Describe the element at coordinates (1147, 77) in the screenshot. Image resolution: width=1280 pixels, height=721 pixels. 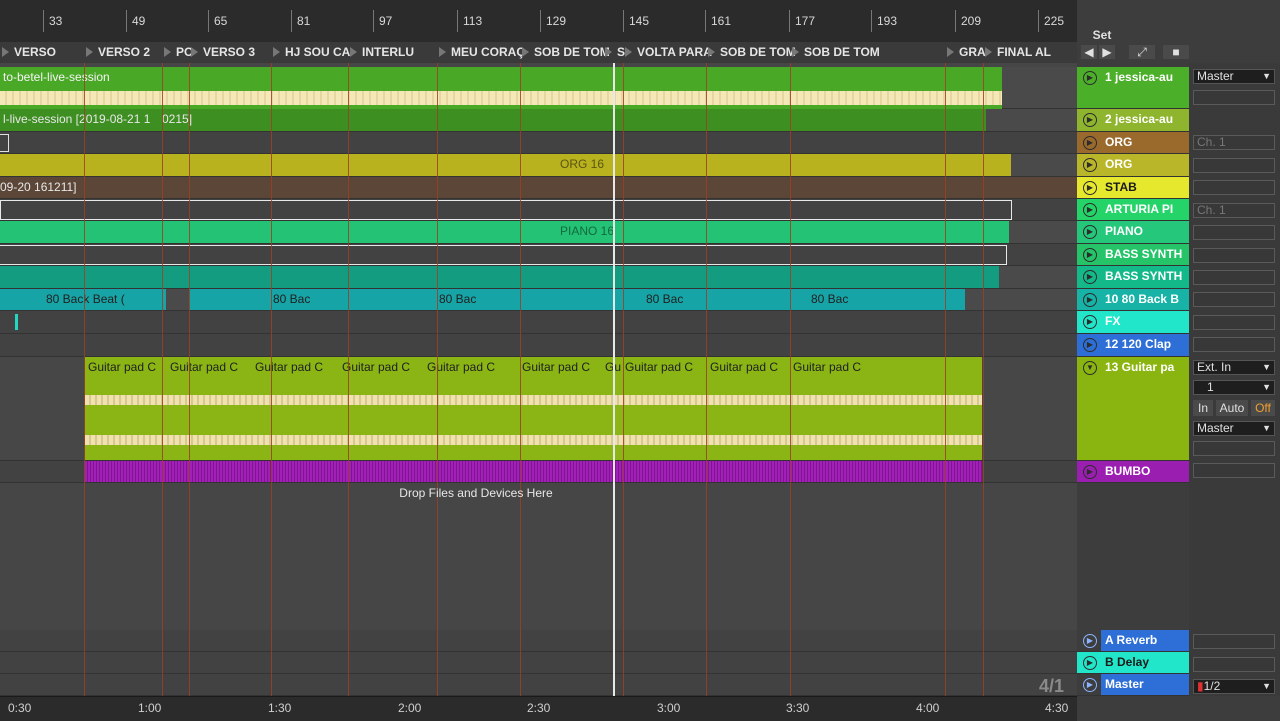
I see `track-name: 1 jessica-au` at that location.